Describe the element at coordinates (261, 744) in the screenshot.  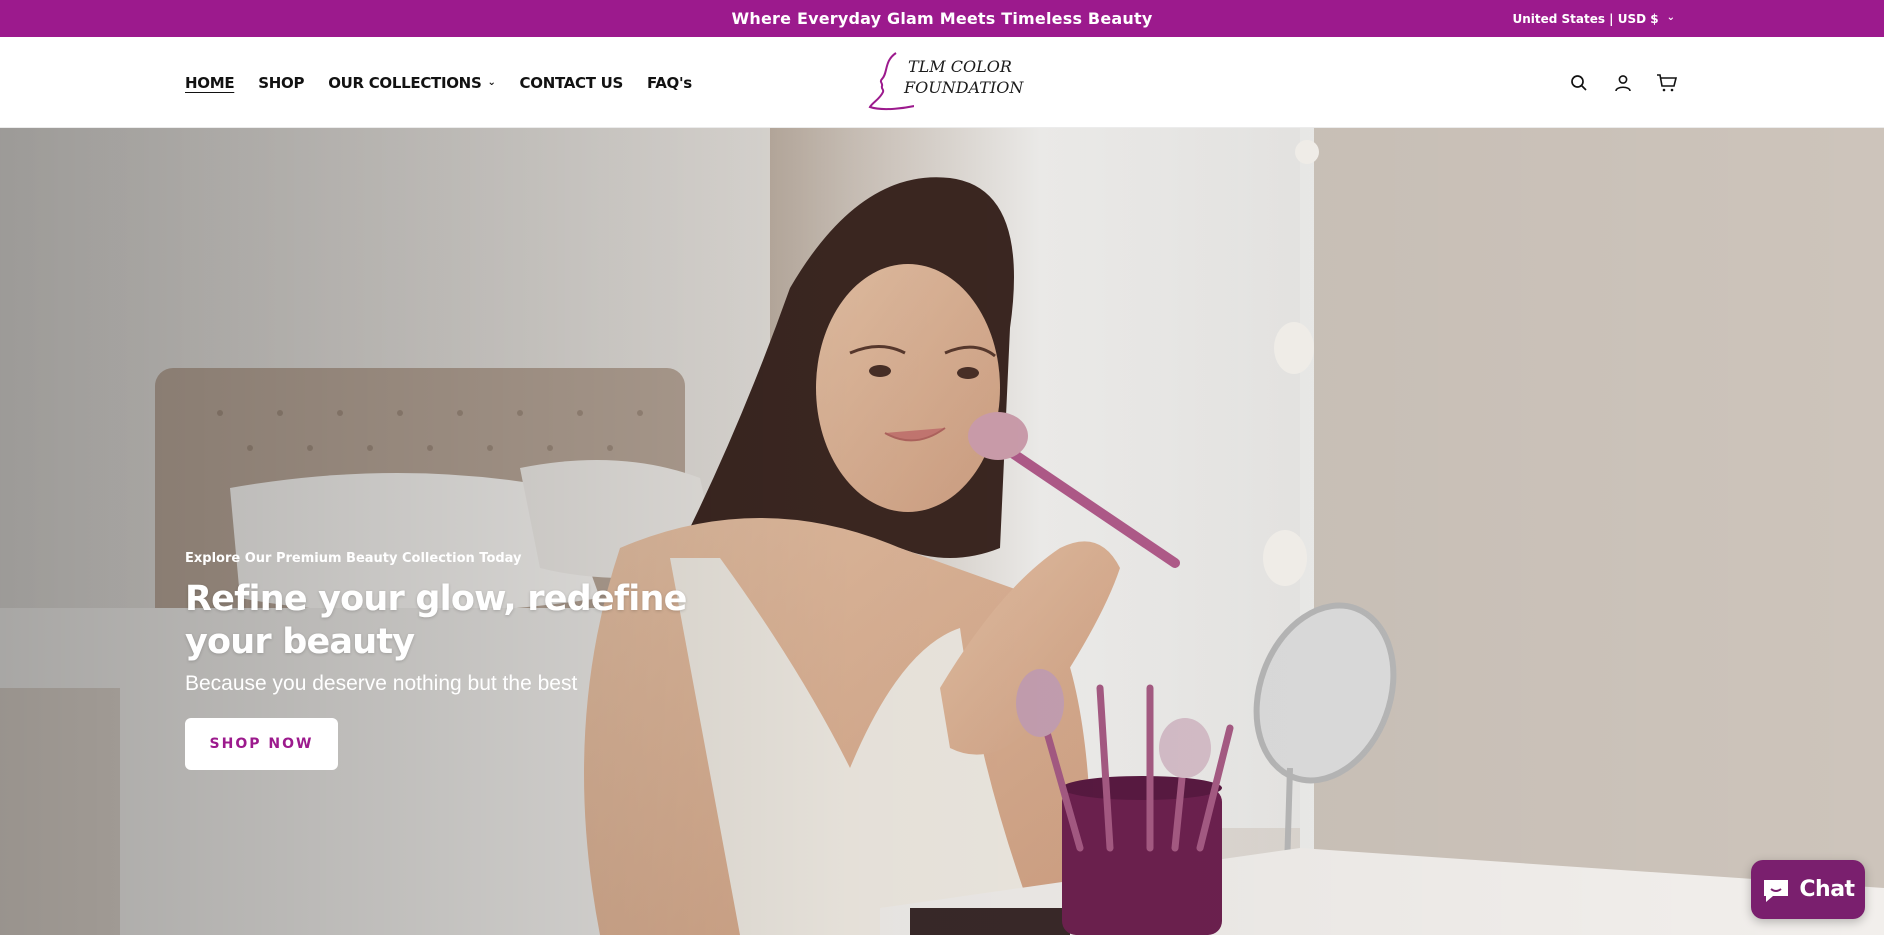
I see `shop-now-button: SHOP NOW` at that location.